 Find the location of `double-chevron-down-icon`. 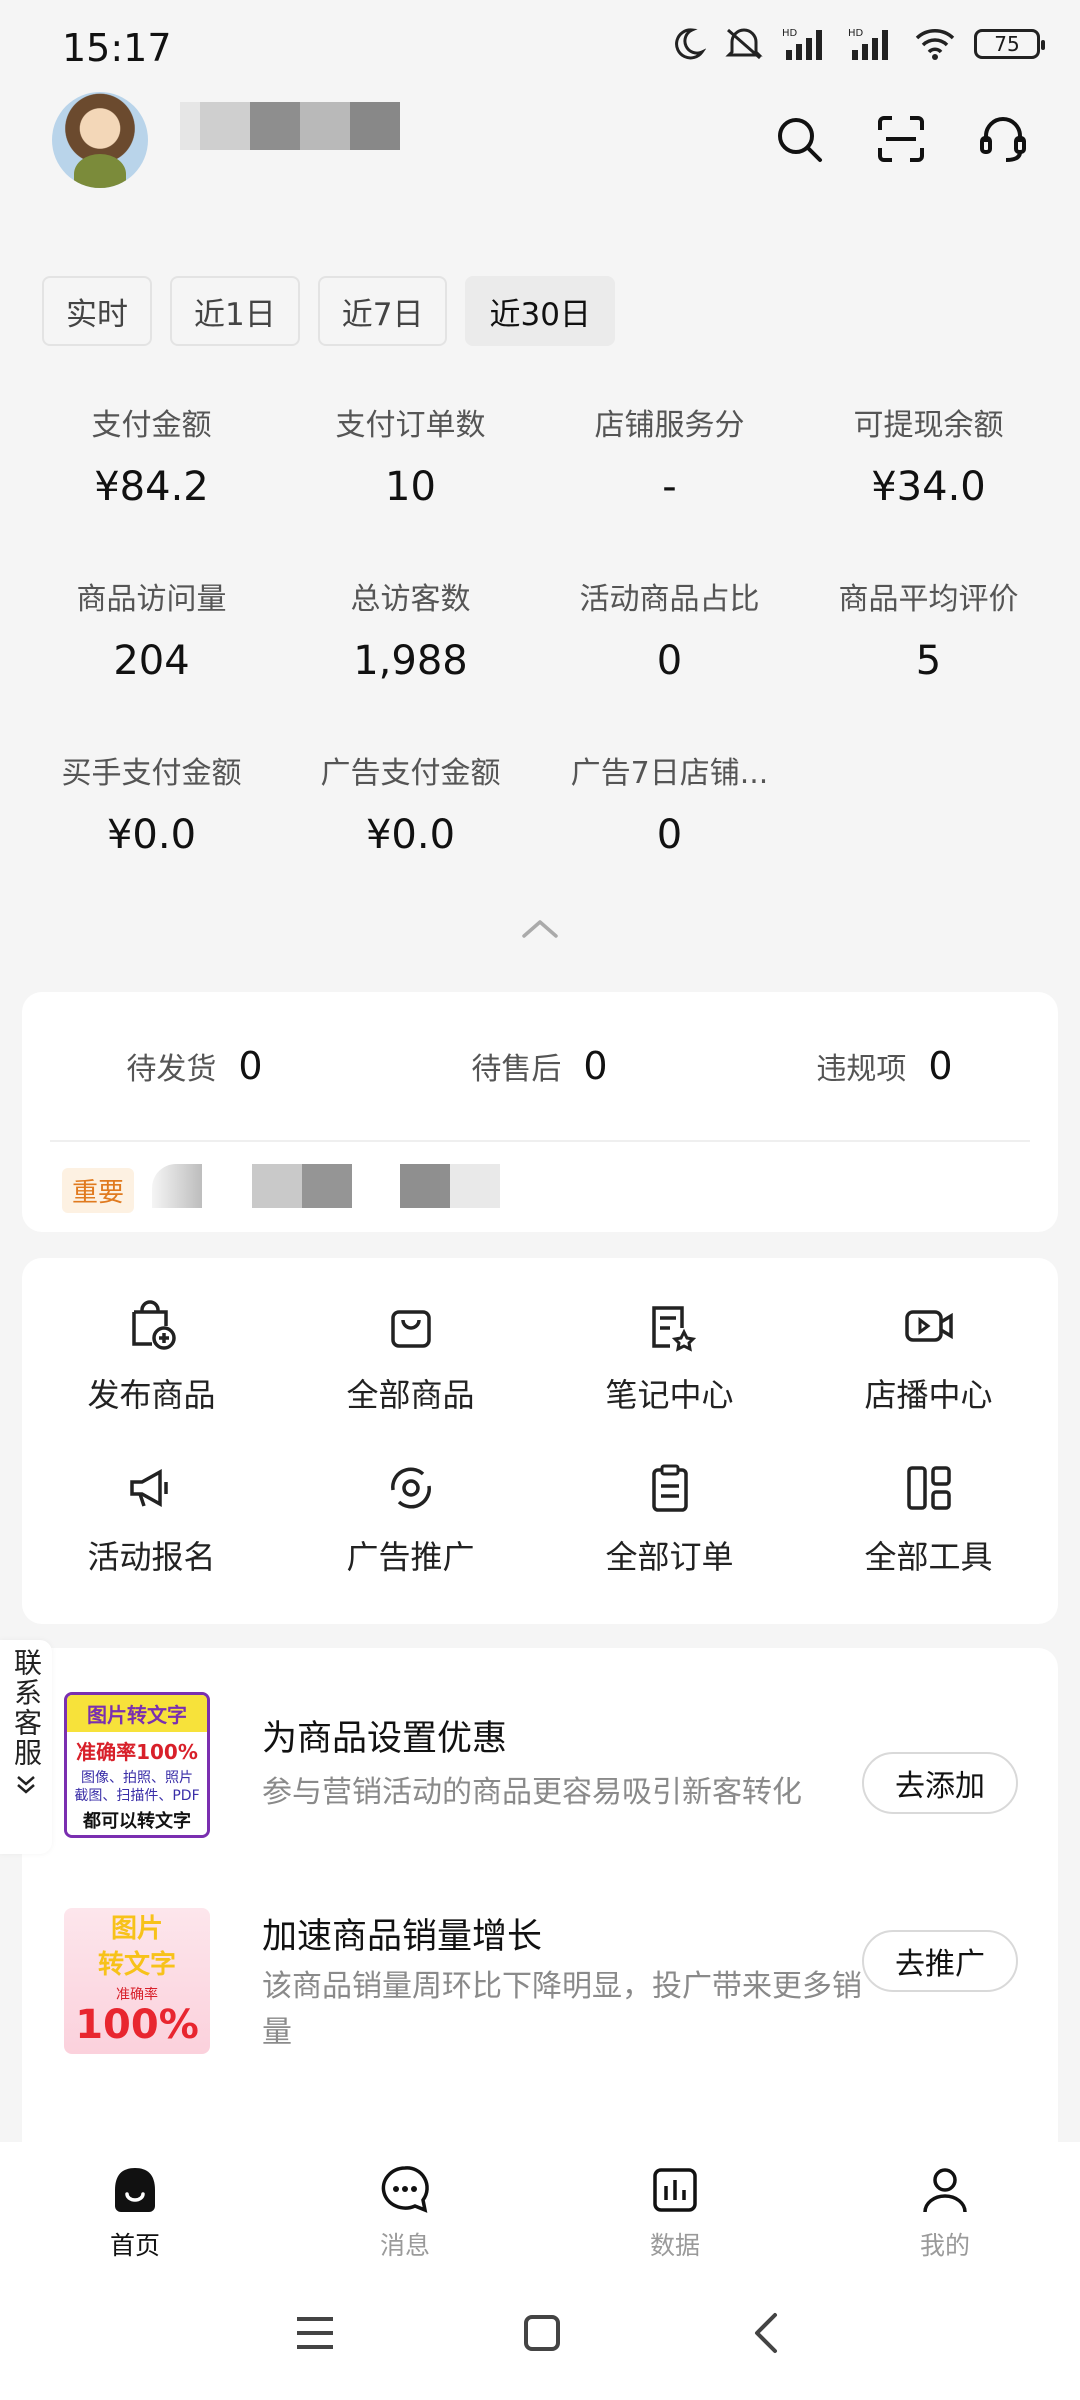

double-chevron-down-icon is located at coordinates (26, 1787).